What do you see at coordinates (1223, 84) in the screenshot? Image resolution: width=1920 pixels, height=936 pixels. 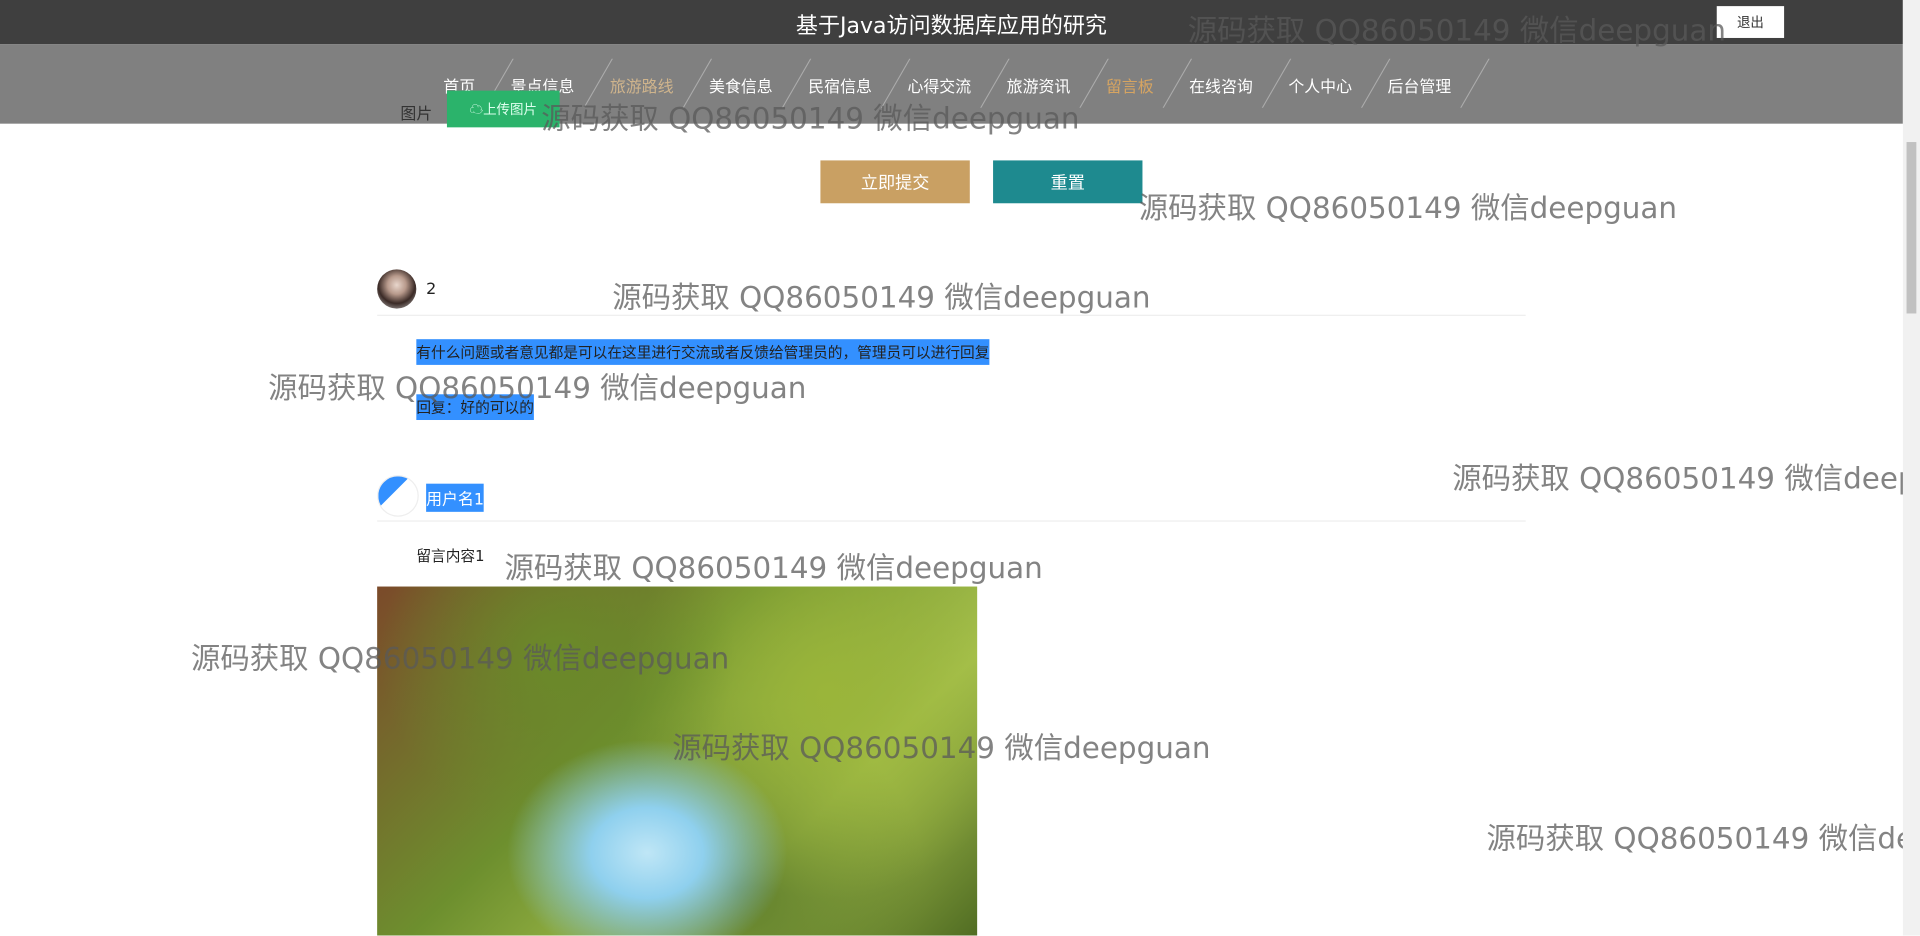 I see `nav-consult: 在线咨询` at bounding box center [1223, 84].